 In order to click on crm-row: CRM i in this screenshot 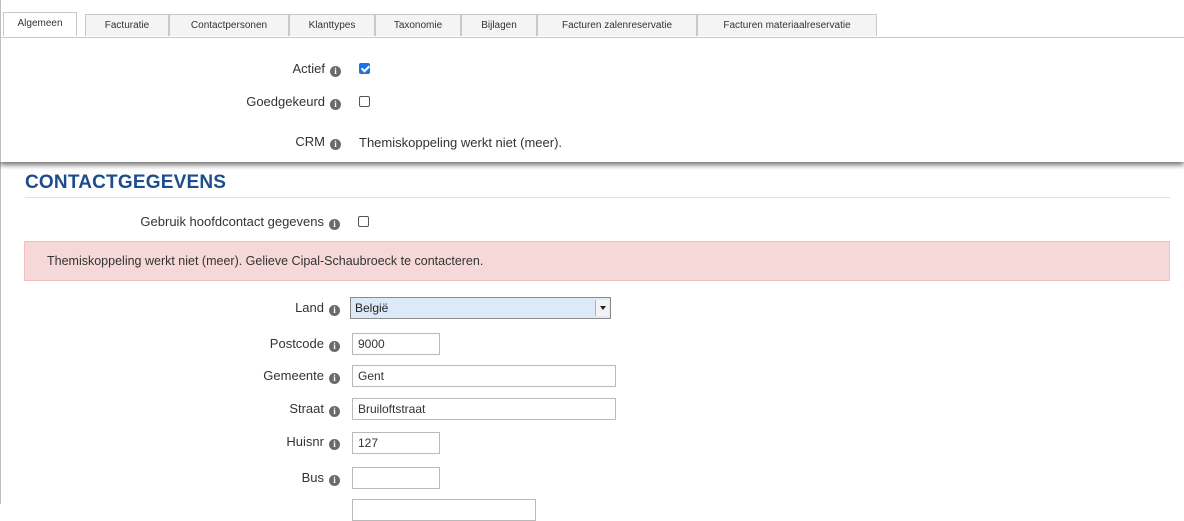, I will do `click(171, 142)`.